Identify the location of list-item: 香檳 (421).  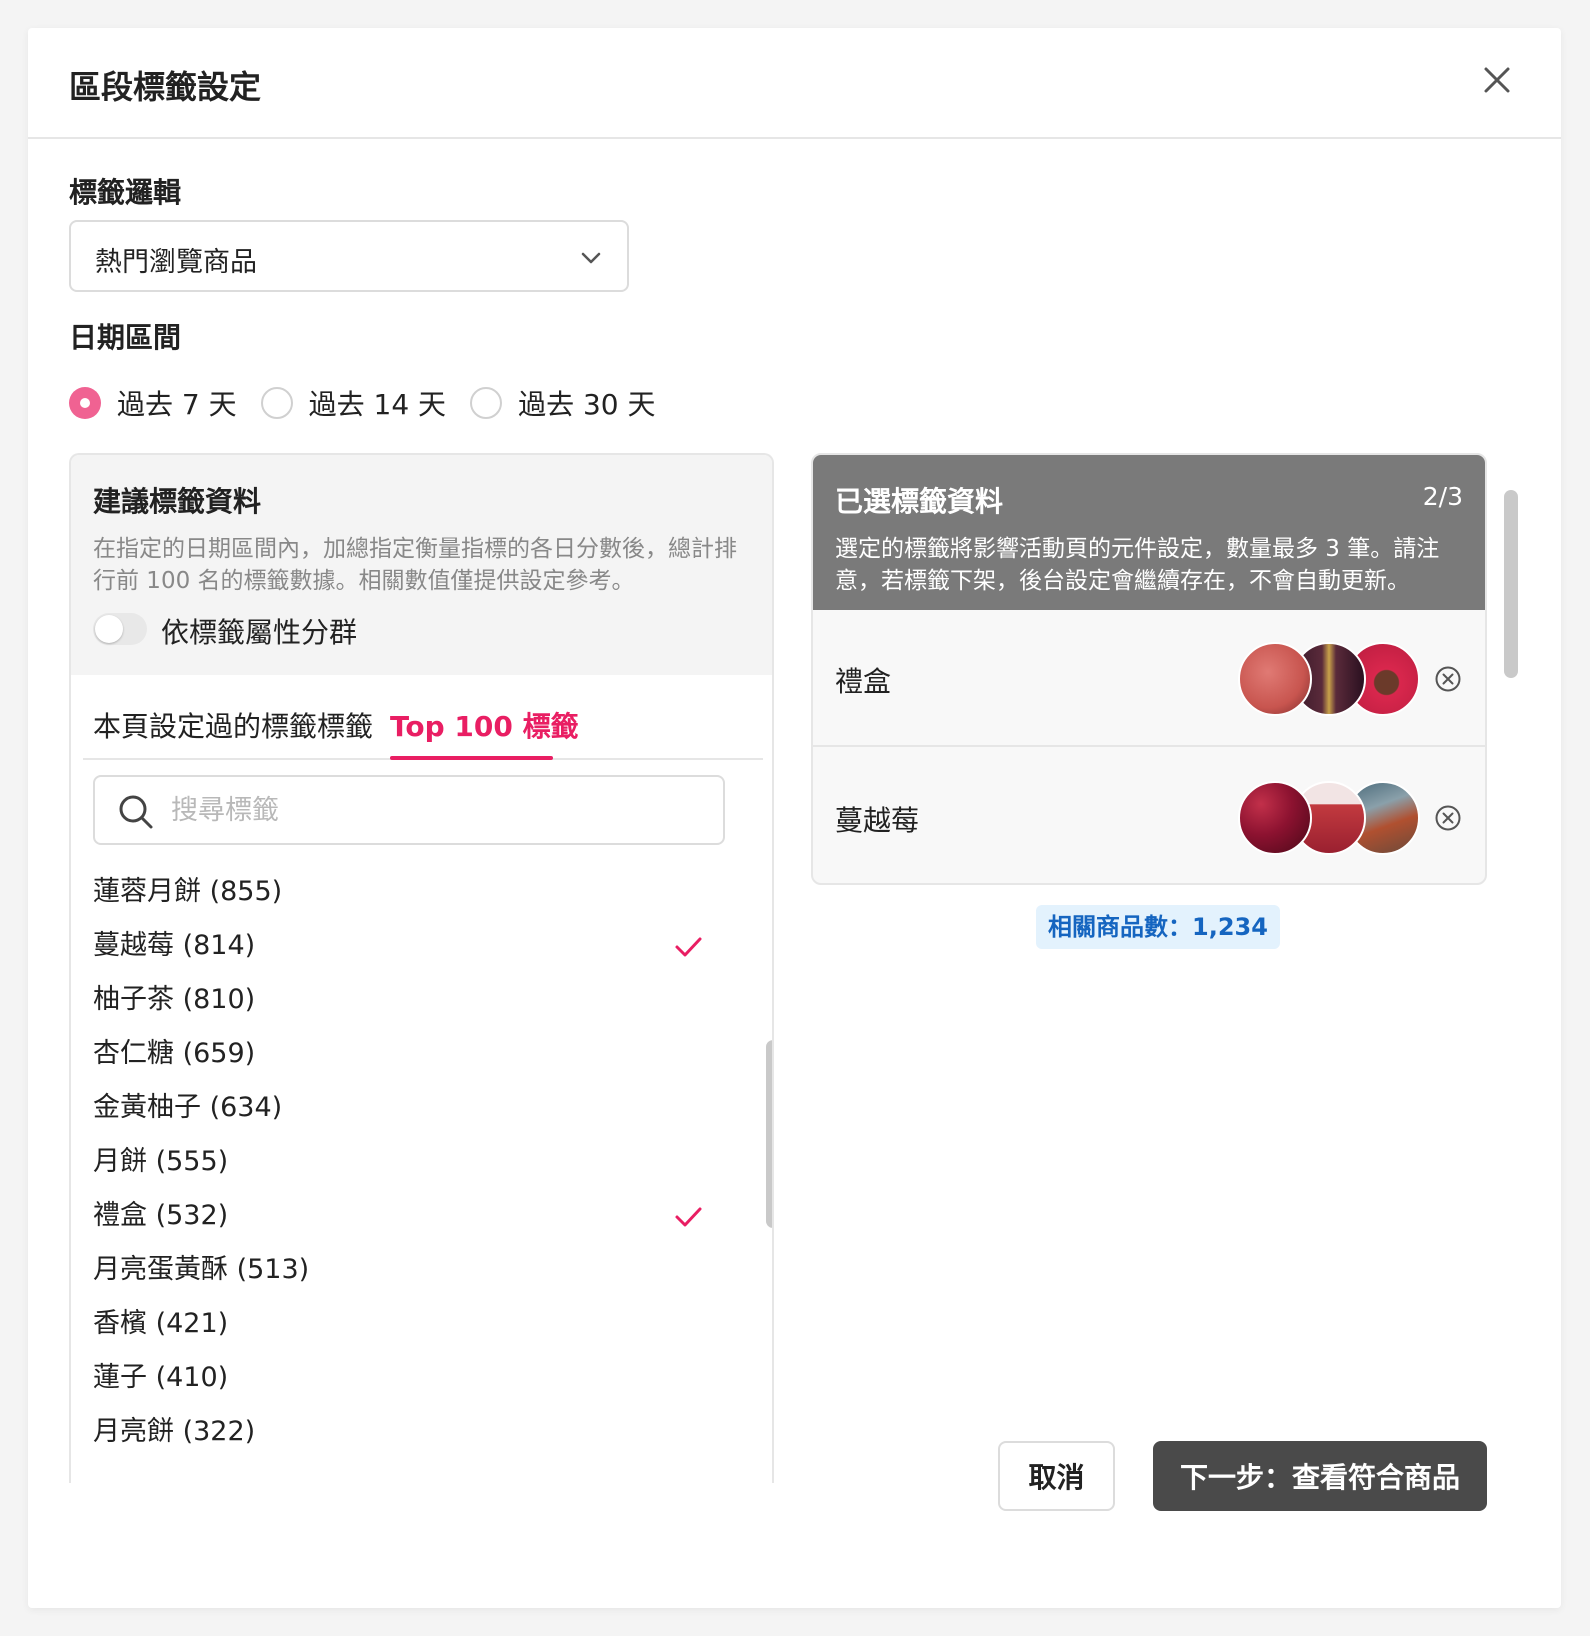
(403, 1324).